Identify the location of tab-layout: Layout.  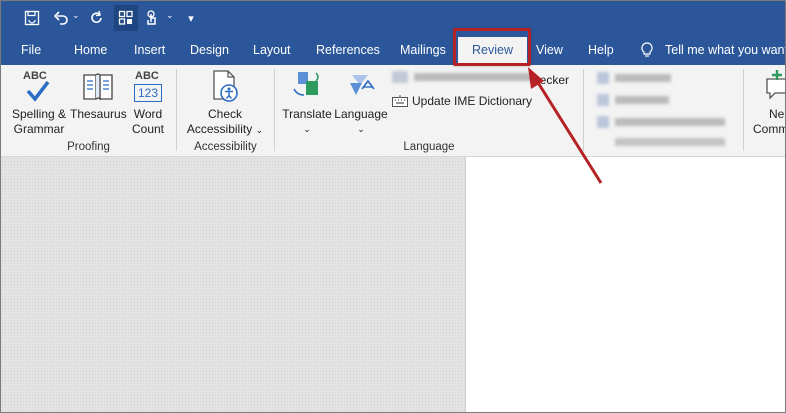
(272, 50).